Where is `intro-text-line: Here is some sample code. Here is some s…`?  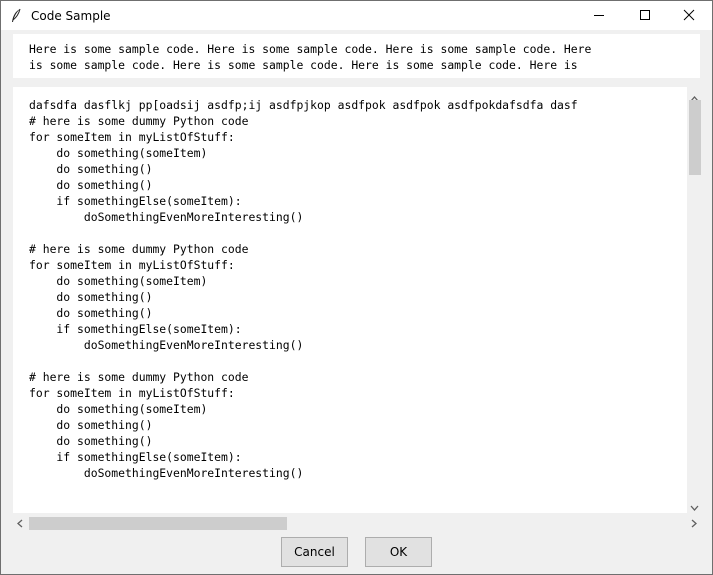 intro-text-line: Here is some sample code. Here is some s… is located at coordinates (310, 49).